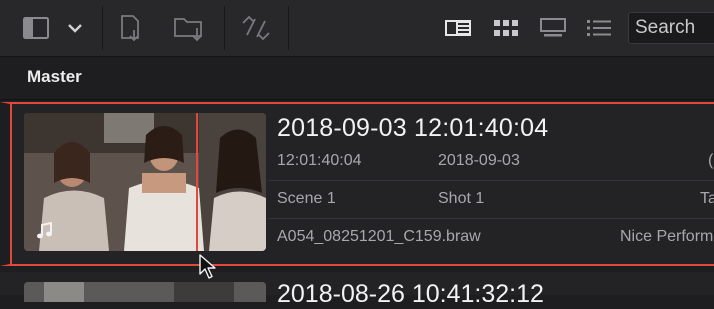 This screenshot has height=309, width=714. What do you see at coordinates (458, 28) in the screenshot?
I see `metadata-view-icon` at bounding box center [458, 28].